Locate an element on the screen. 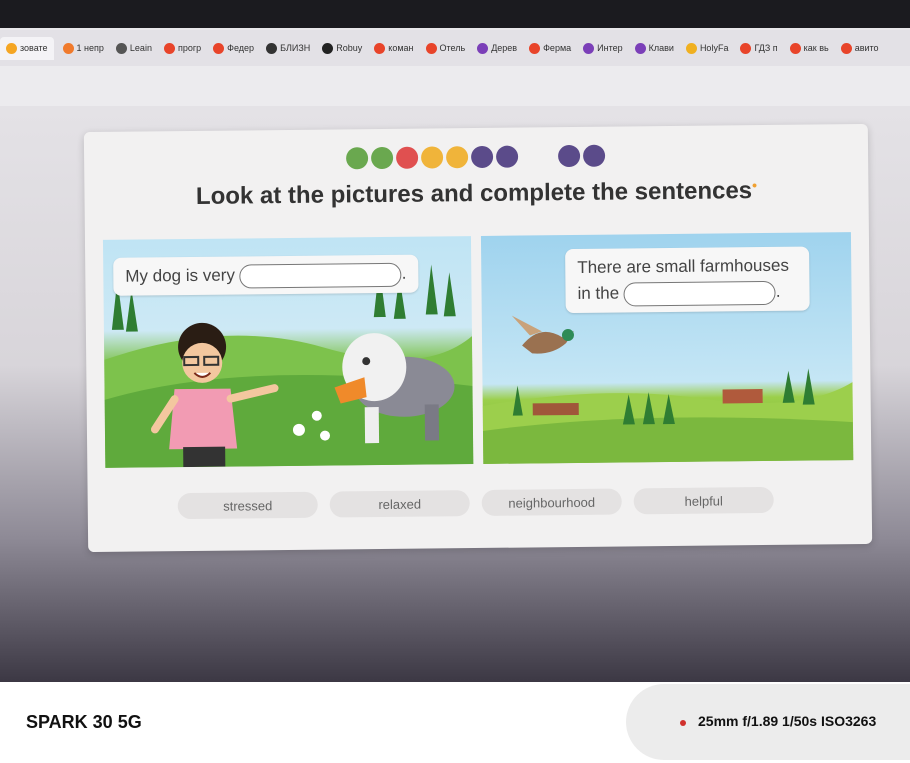  browser-tab: Клави is located at coordinates (654, 48).